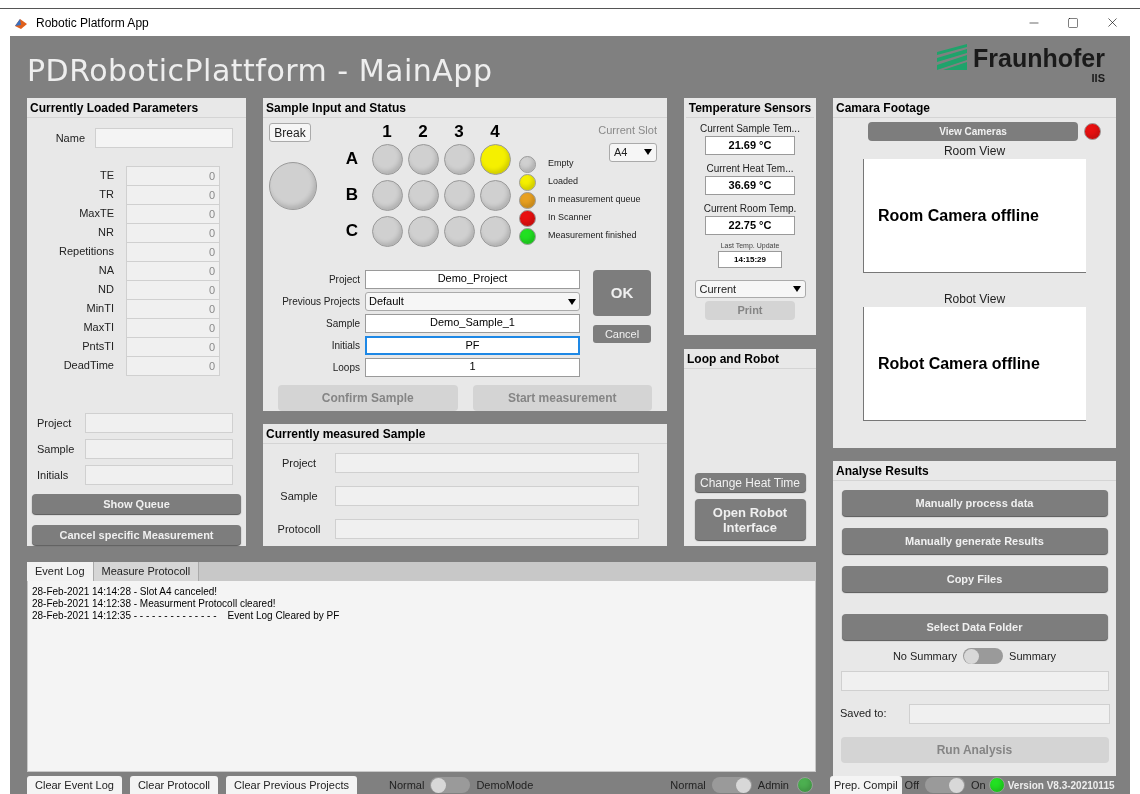 The width and height of the screenshot is (1140, 794). Describe the element at coordinates (472, 345) in the screenshot. I see `input-field: PF` at that location.